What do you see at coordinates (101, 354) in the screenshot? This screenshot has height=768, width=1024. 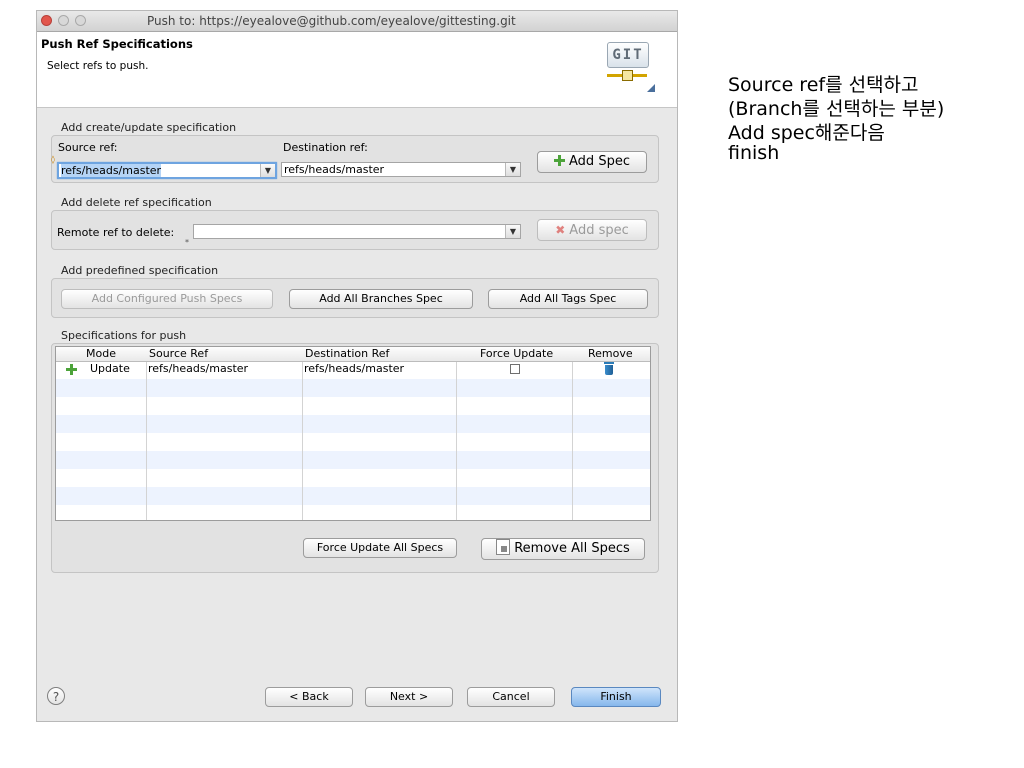 I see `column-header-mode: Mode` at bounding box center [101, 354].